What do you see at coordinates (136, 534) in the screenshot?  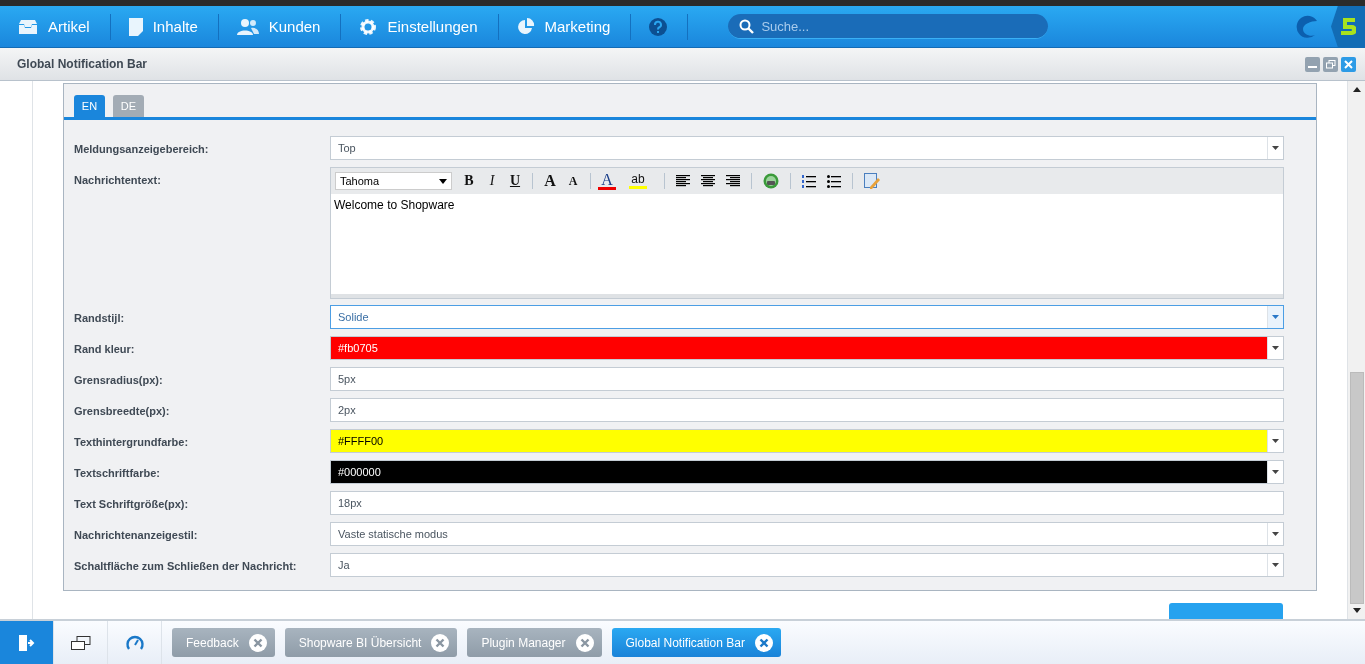 I see `field-label: Nachrichtenanzeigestil:` at bounding box center [136, 534].